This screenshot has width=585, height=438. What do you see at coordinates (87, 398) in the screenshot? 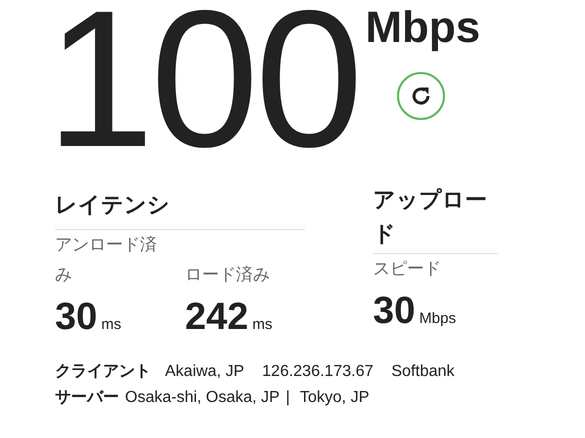
I see `server-label: サーバー` at bounding box center [87, 398].